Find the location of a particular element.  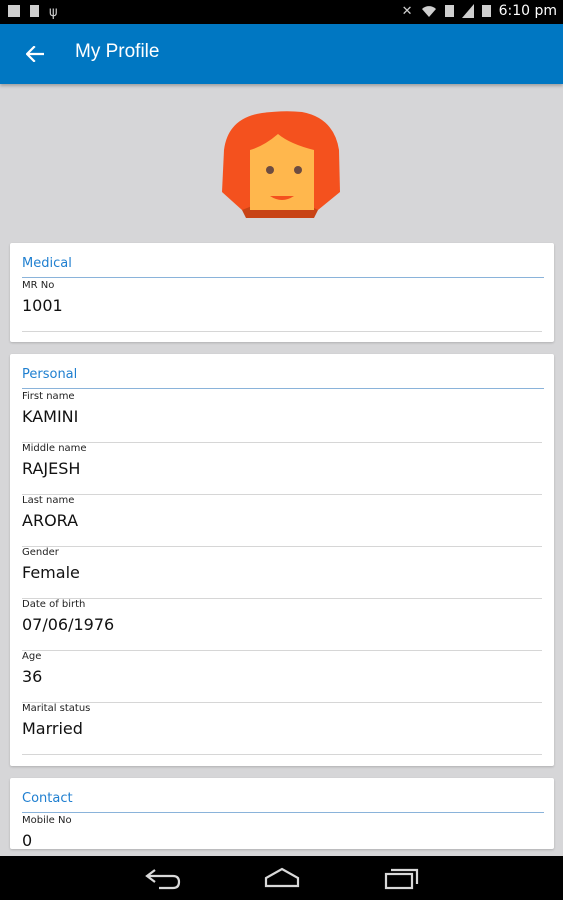

contact-card: Contact Mobile No 0 is located at coordinates (282, 813).